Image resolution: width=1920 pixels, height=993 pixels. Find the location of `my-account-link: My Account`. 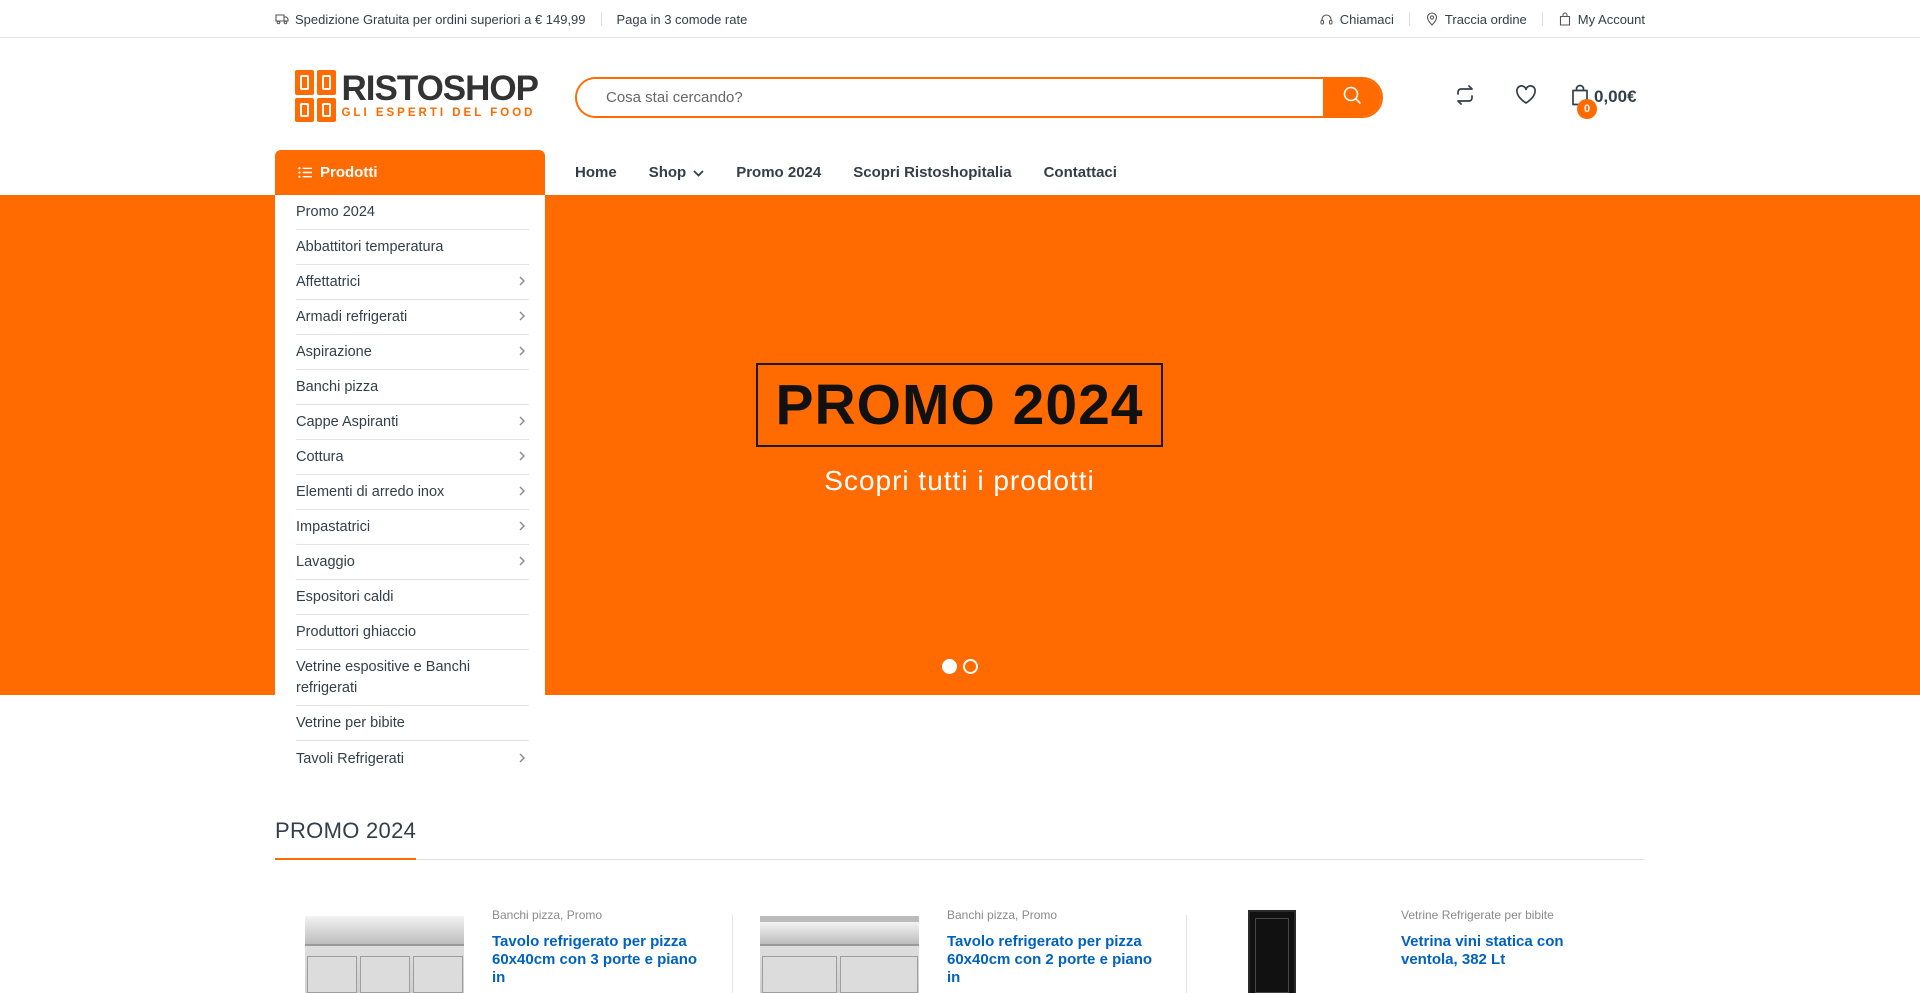

my-account-link: My Account is located at coordinates (1601, 19).